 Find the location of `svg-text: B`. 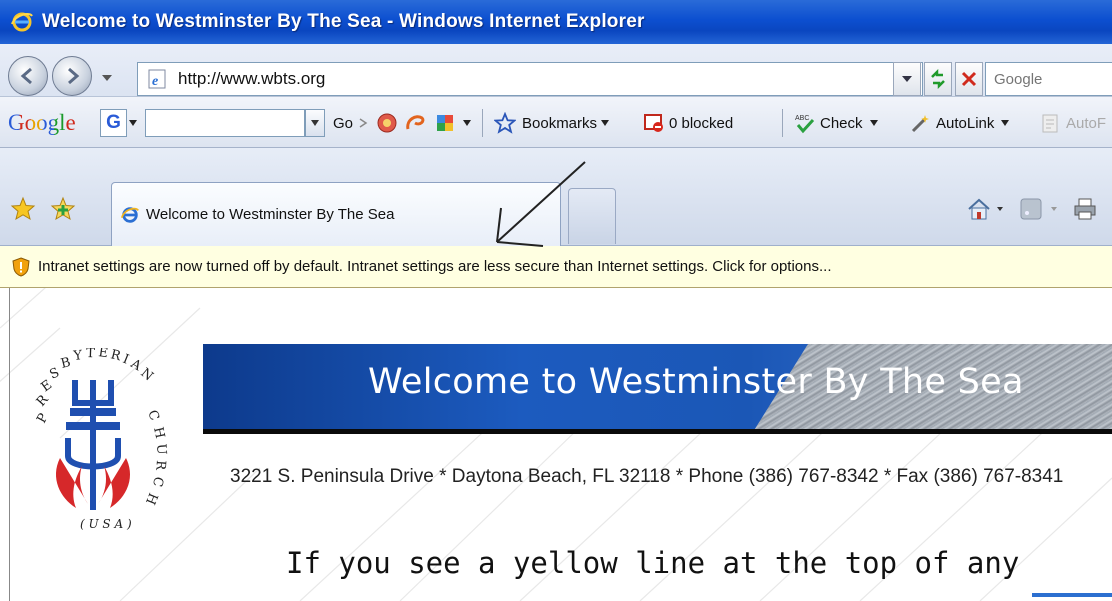

svg-text: B is located at coordinates (65, 363).